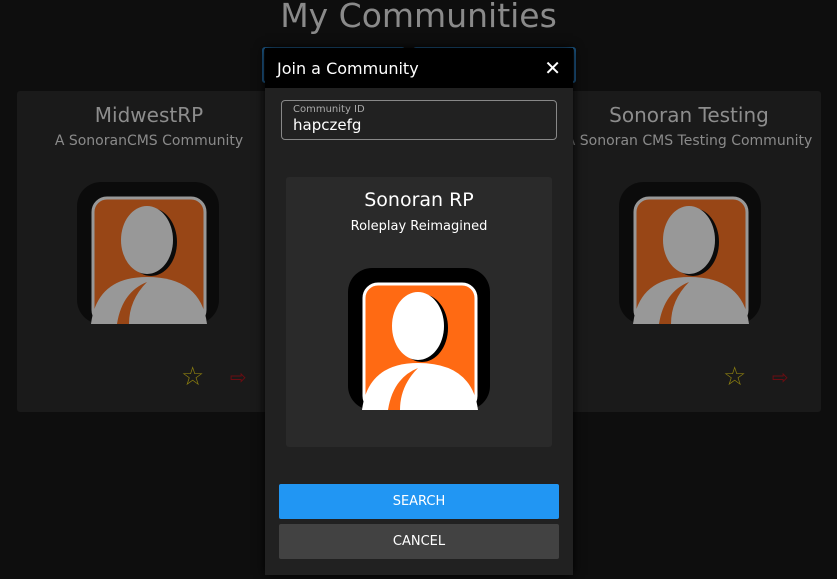 The height and width of the screenshot is (579, 837). I want to click on search-result-card: Sonoran RP Roleplay Reimagined, so click(419, 312).